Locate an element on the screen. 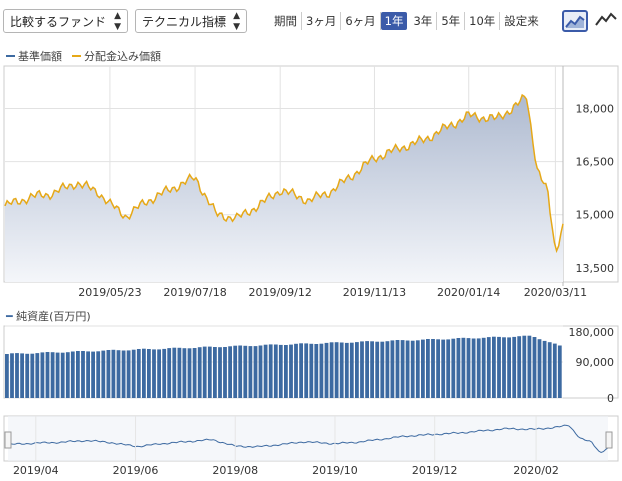 The height and width of the screenshot is (481, 622). navigator-handle-right is located at coordinates (609, 440).